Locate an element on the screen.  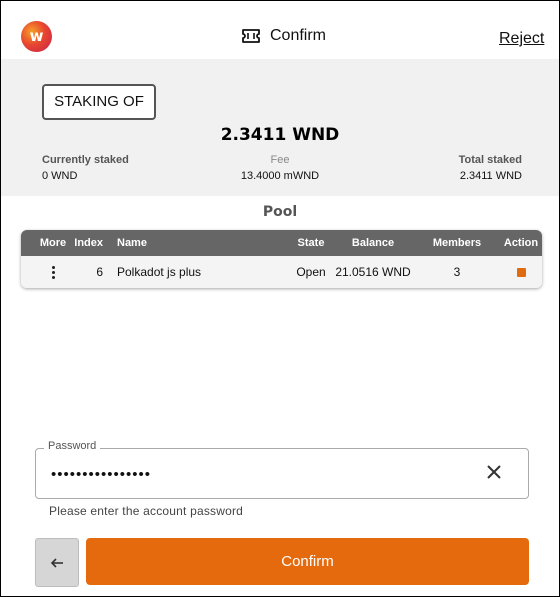
arrow-left-icon is located at coordinates (56, 562).